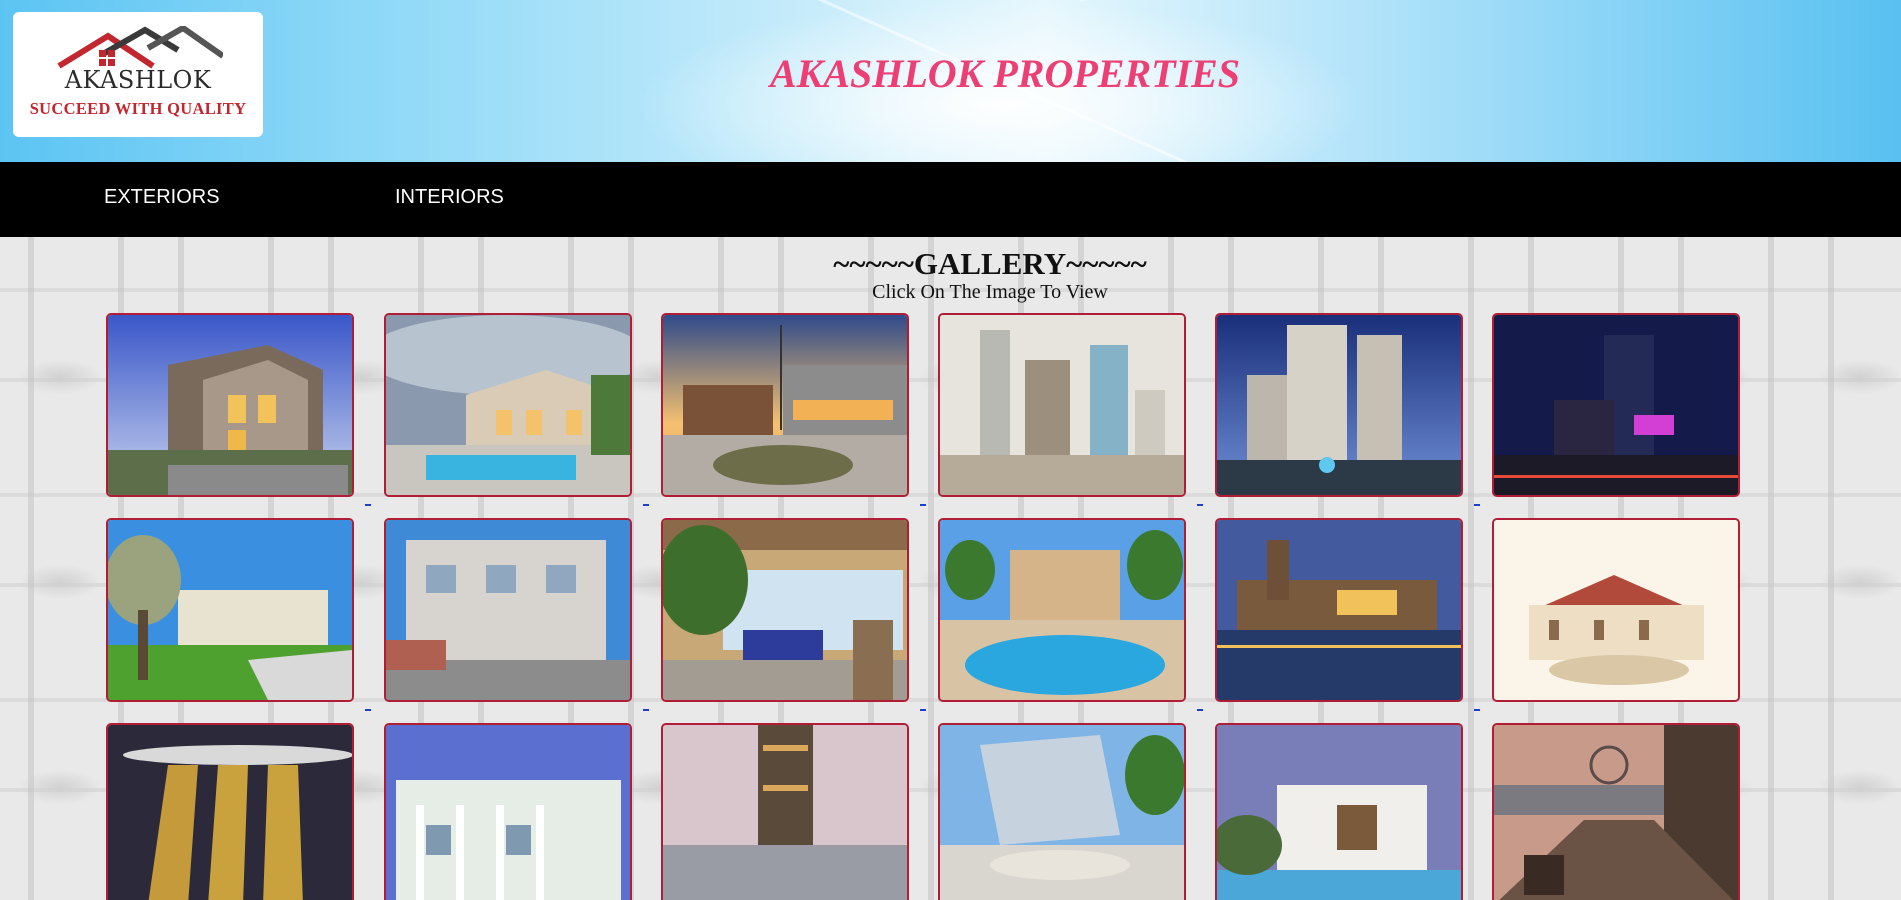  What do you see at coordinates (1005, 73) in the screenshot?
I see `site-title: AKASHLOK PROPERTIES` at bounding box center [1005, 73].